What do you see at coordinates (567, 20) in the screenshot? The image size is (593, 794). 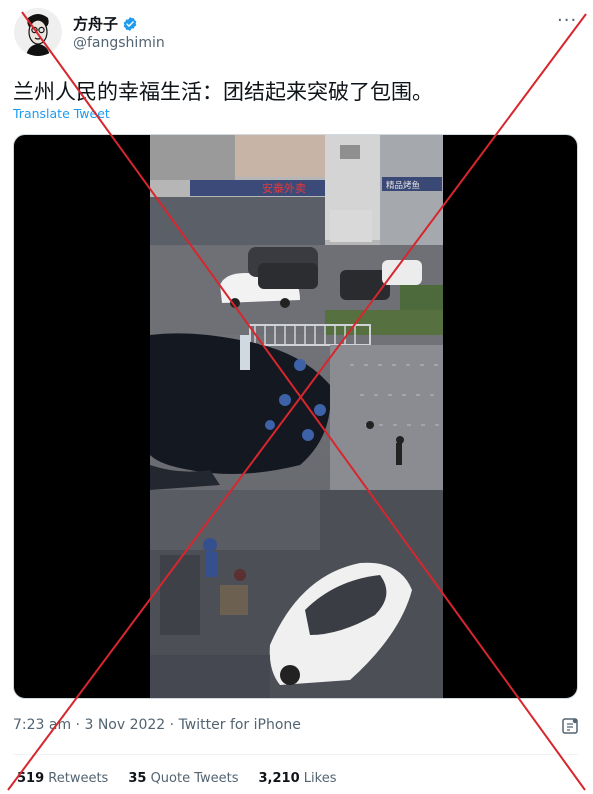 I see `more-icon: ···` at bounding box center [567, 20].